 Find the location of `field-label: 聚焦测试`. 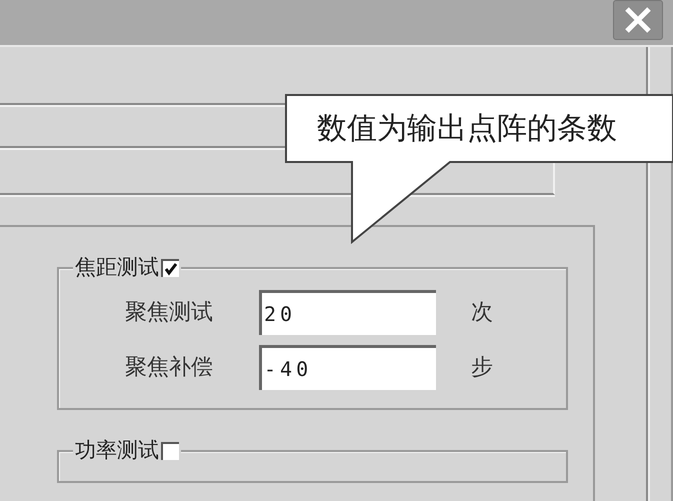

field-label: 聚焦测试 is located at coordinates (169, 313).